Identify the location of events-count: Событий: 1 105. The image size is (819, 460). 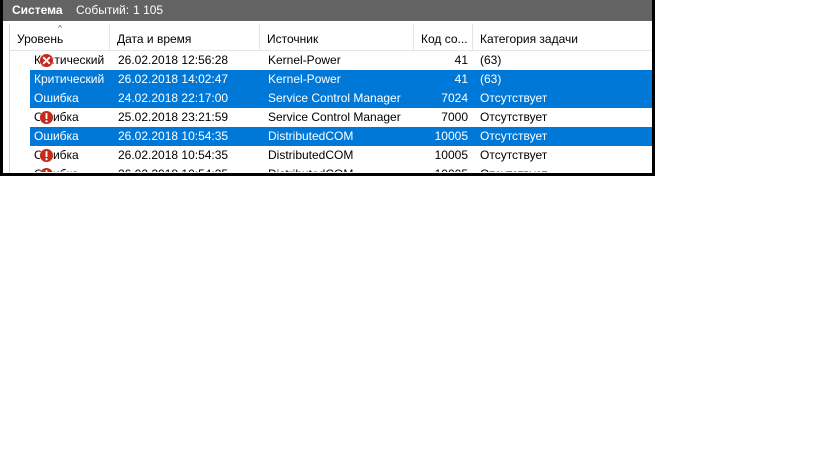
(121, 10).